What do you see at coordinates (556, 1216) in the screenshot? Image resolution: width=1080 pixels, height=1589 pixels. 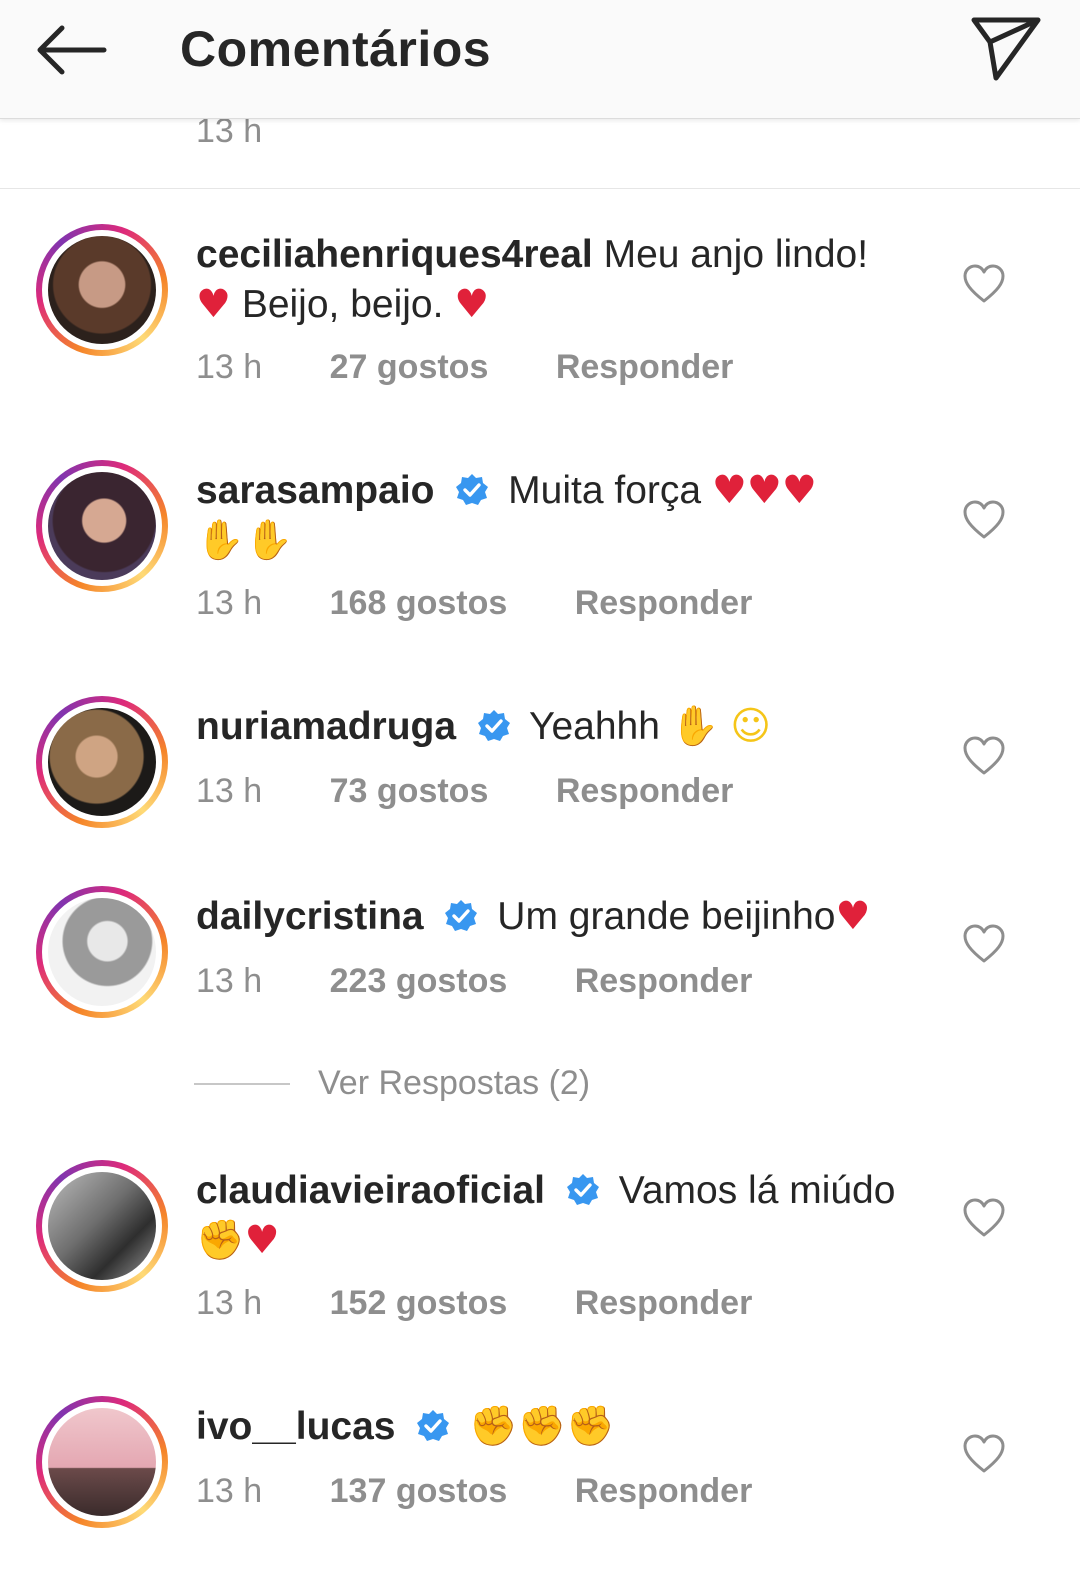 I see `comment-text: claudiavieiraoficial Vamos lá miúdo ✊♥` at bounding box center [556, 1216].